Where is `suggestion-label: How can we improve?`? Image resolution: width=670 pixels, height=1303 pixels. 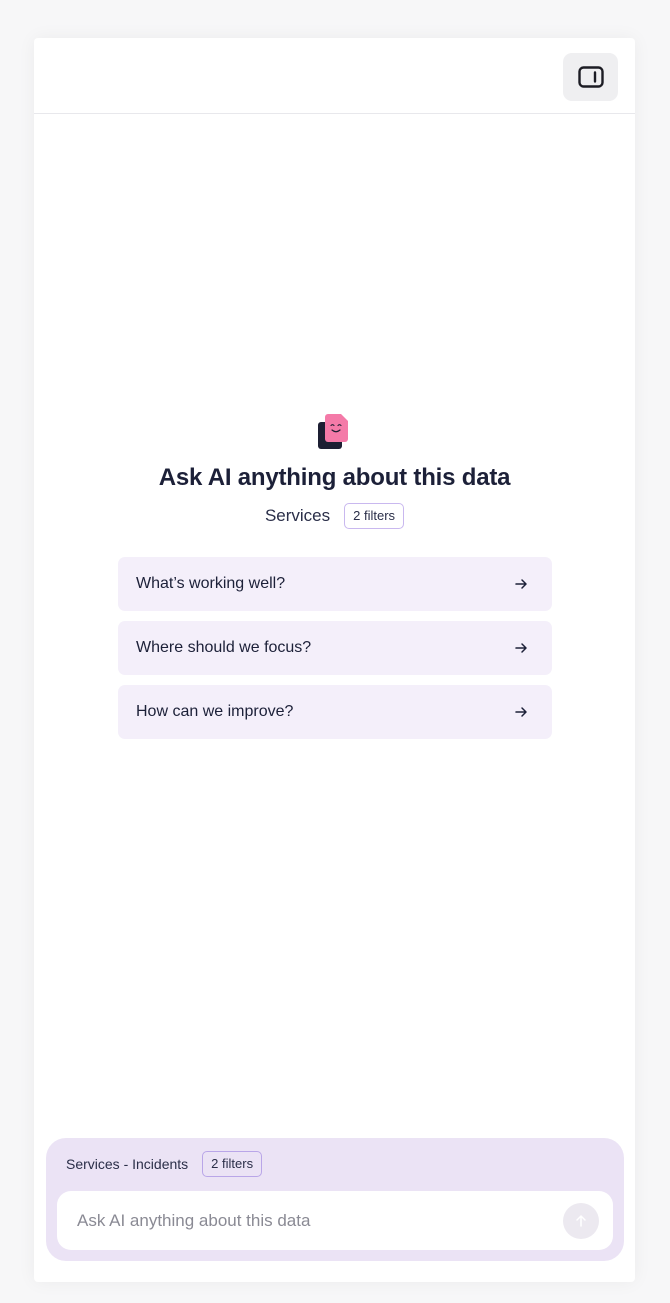
suggestion-label: How can we improve? is located at coordinates (215, 711).